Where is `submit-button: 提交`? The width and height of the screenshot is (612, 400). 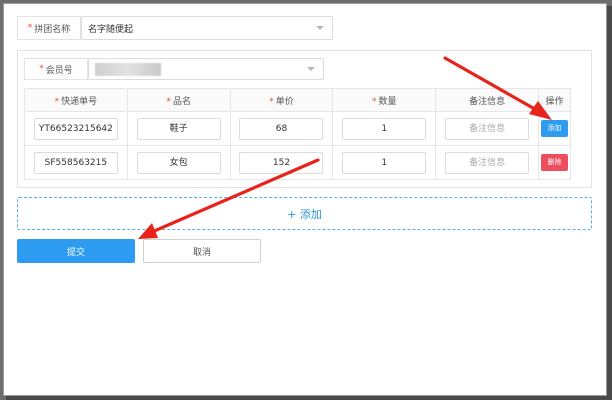 submit-button: 提交 is located at coordinates (76, 251).